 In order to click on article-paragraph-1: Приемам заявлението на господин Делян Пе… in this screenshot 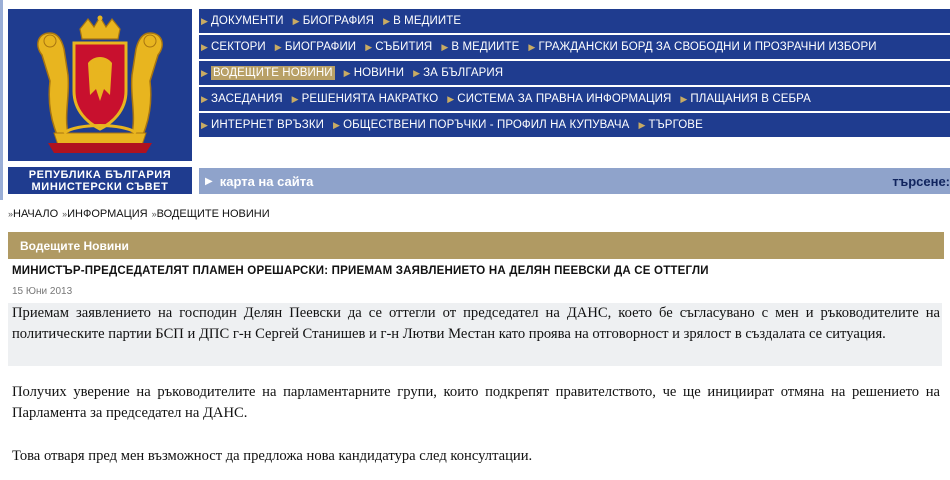, I will do `click(475, 334)`.